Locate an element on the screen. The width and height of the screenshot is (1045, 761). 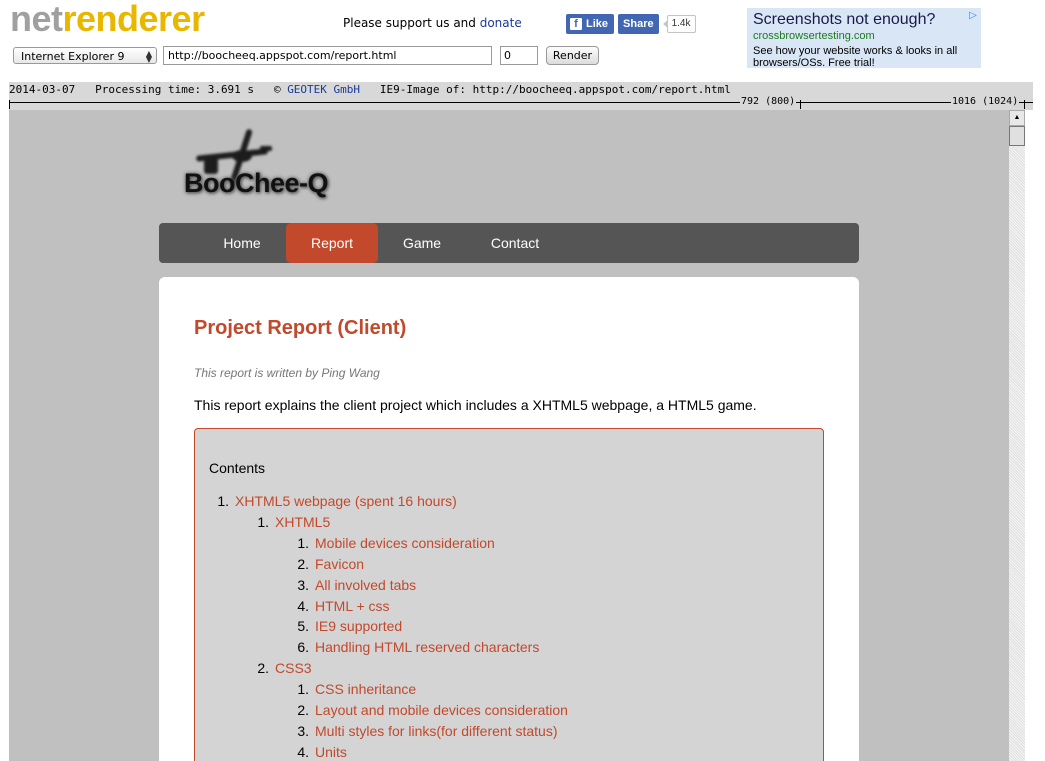
ruler-mark-1024: 1016 (1024) is located at coordinates (985, 101).